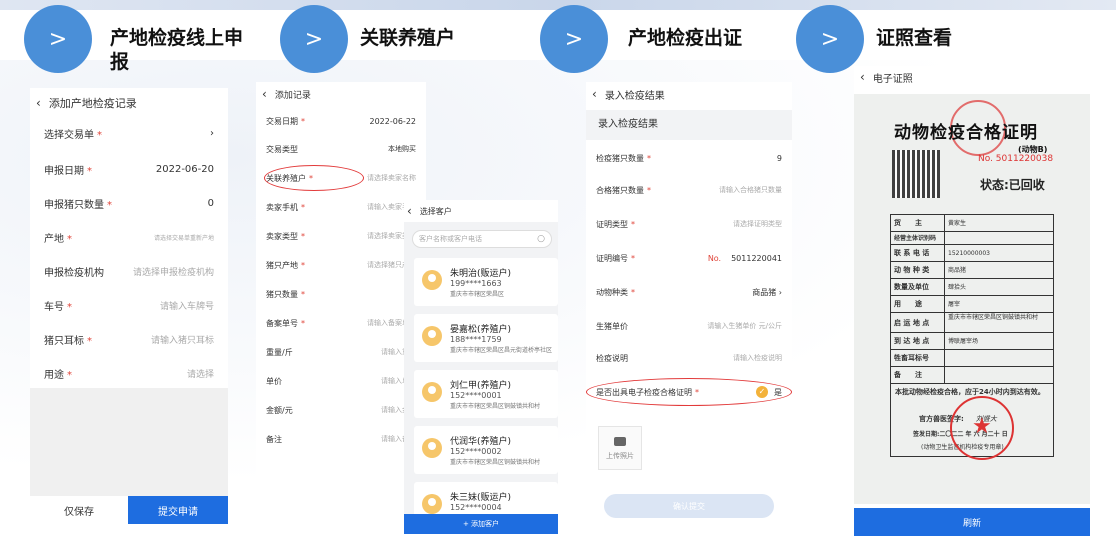 Image resolution: width=1116 pixels, height=546 pixels. What do you see at coordinates (966, 133) in the screenshot?
I see `cert-title: 动物检疫合格证明` at bounding box center [966, 133].